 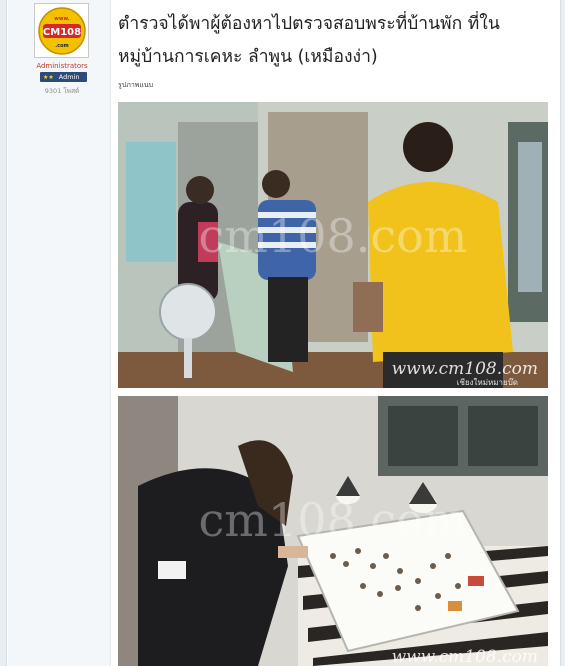 What do you see at coordinates (333, 520) in the screenshot?
I see `photo2-watermark: cm108.com` at bounding box center [333, 520].